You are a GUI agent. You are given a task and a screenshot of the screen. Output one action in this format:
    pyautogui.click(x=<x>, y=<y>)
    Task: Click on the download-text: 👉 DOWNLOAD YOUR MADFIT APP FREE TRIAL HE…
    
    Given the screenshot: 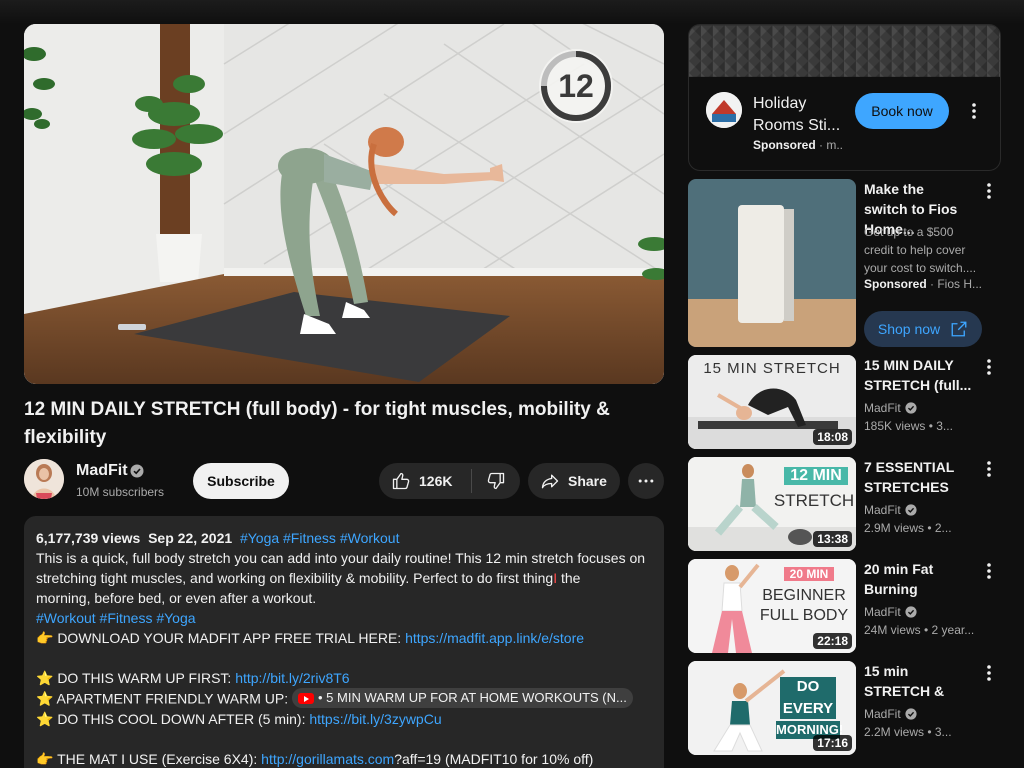 What is the action you would take?
    pyautogui.click(x=221, y=638)
    